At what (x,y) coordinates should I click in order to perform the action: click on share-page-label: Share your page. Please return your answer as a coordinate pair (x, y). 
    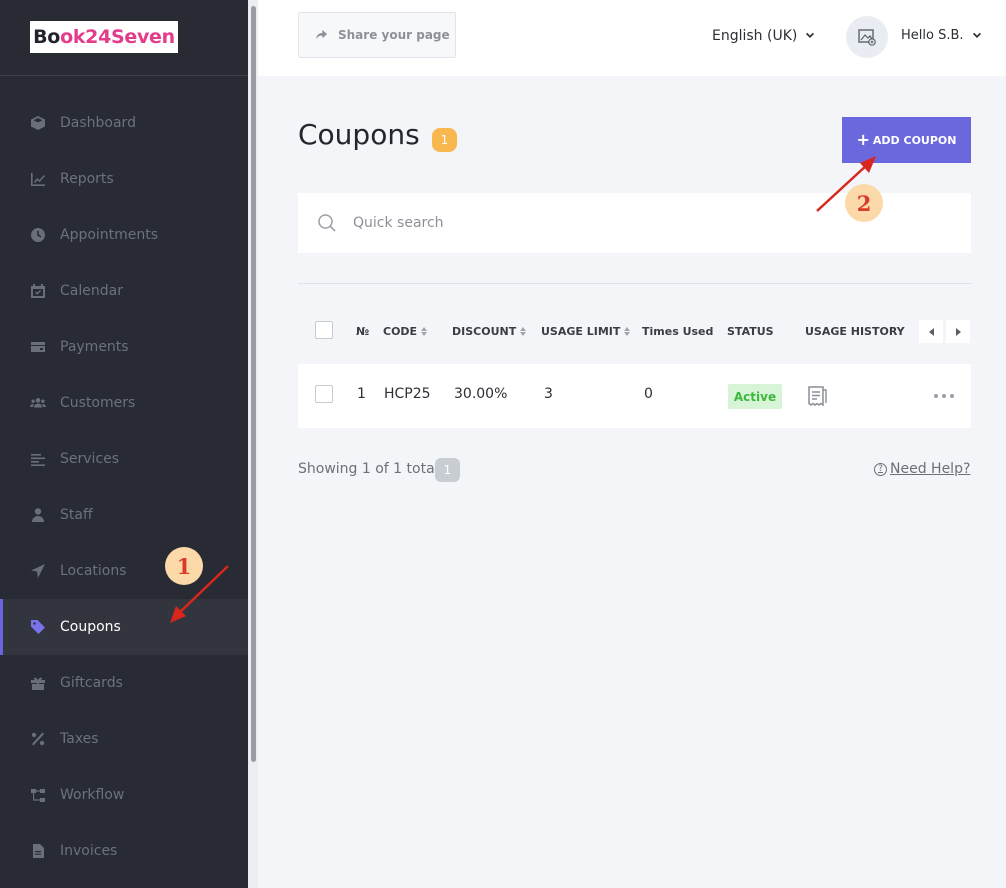
    Looking at the image, I should click on (394, 35).